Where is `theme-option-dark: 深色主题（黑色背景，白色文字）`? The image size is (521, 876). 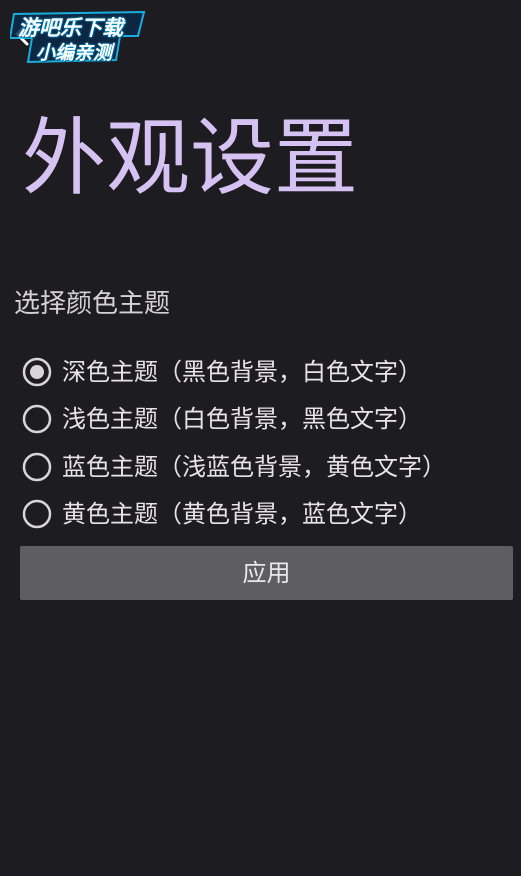
theme-option-dark: 深色主题（黑色背景，白色文字） is located at coordinates (265, 372).